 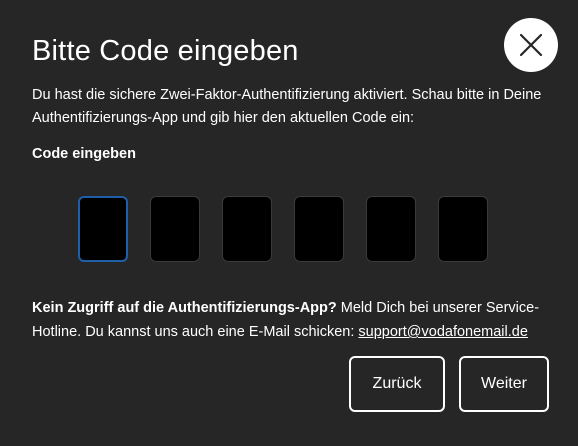 I want to click on next-button: Weiter, so click(x=504, y=384).